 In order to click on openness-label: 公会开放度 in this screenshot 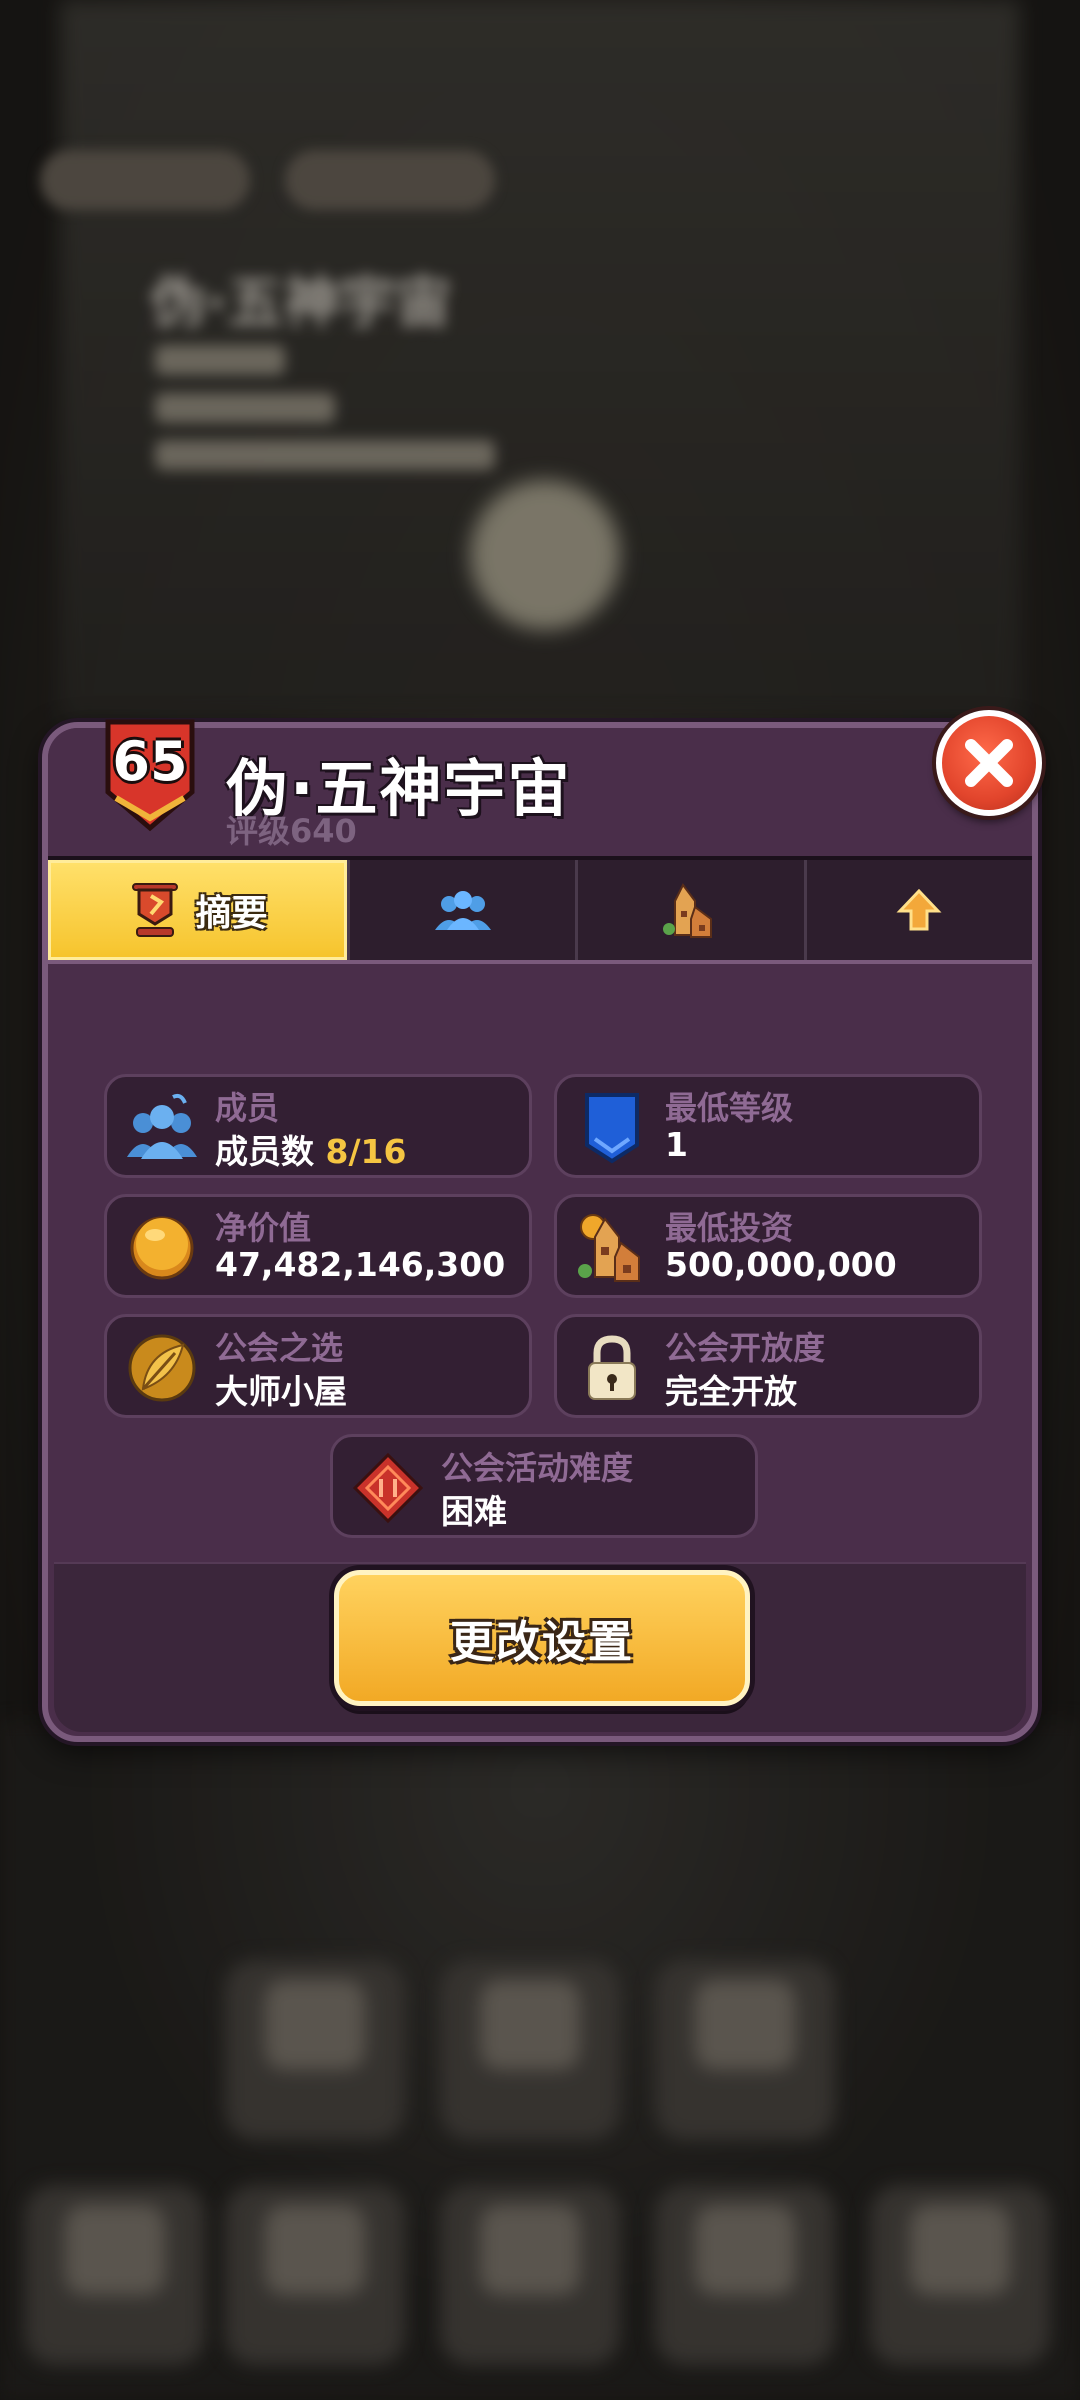, I will do `click(745, 1348)`.